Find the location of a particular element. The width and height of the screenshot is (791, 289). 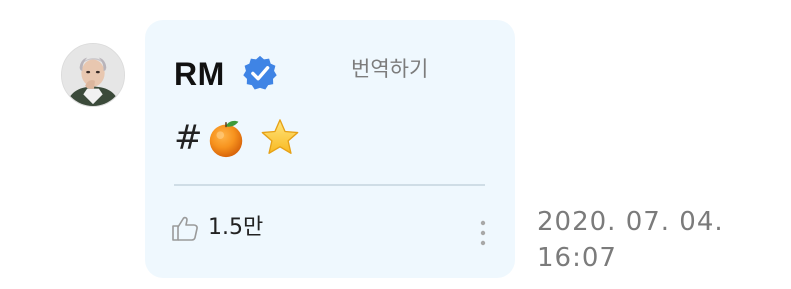

comment-content: # is located at coordinates (237, 138).